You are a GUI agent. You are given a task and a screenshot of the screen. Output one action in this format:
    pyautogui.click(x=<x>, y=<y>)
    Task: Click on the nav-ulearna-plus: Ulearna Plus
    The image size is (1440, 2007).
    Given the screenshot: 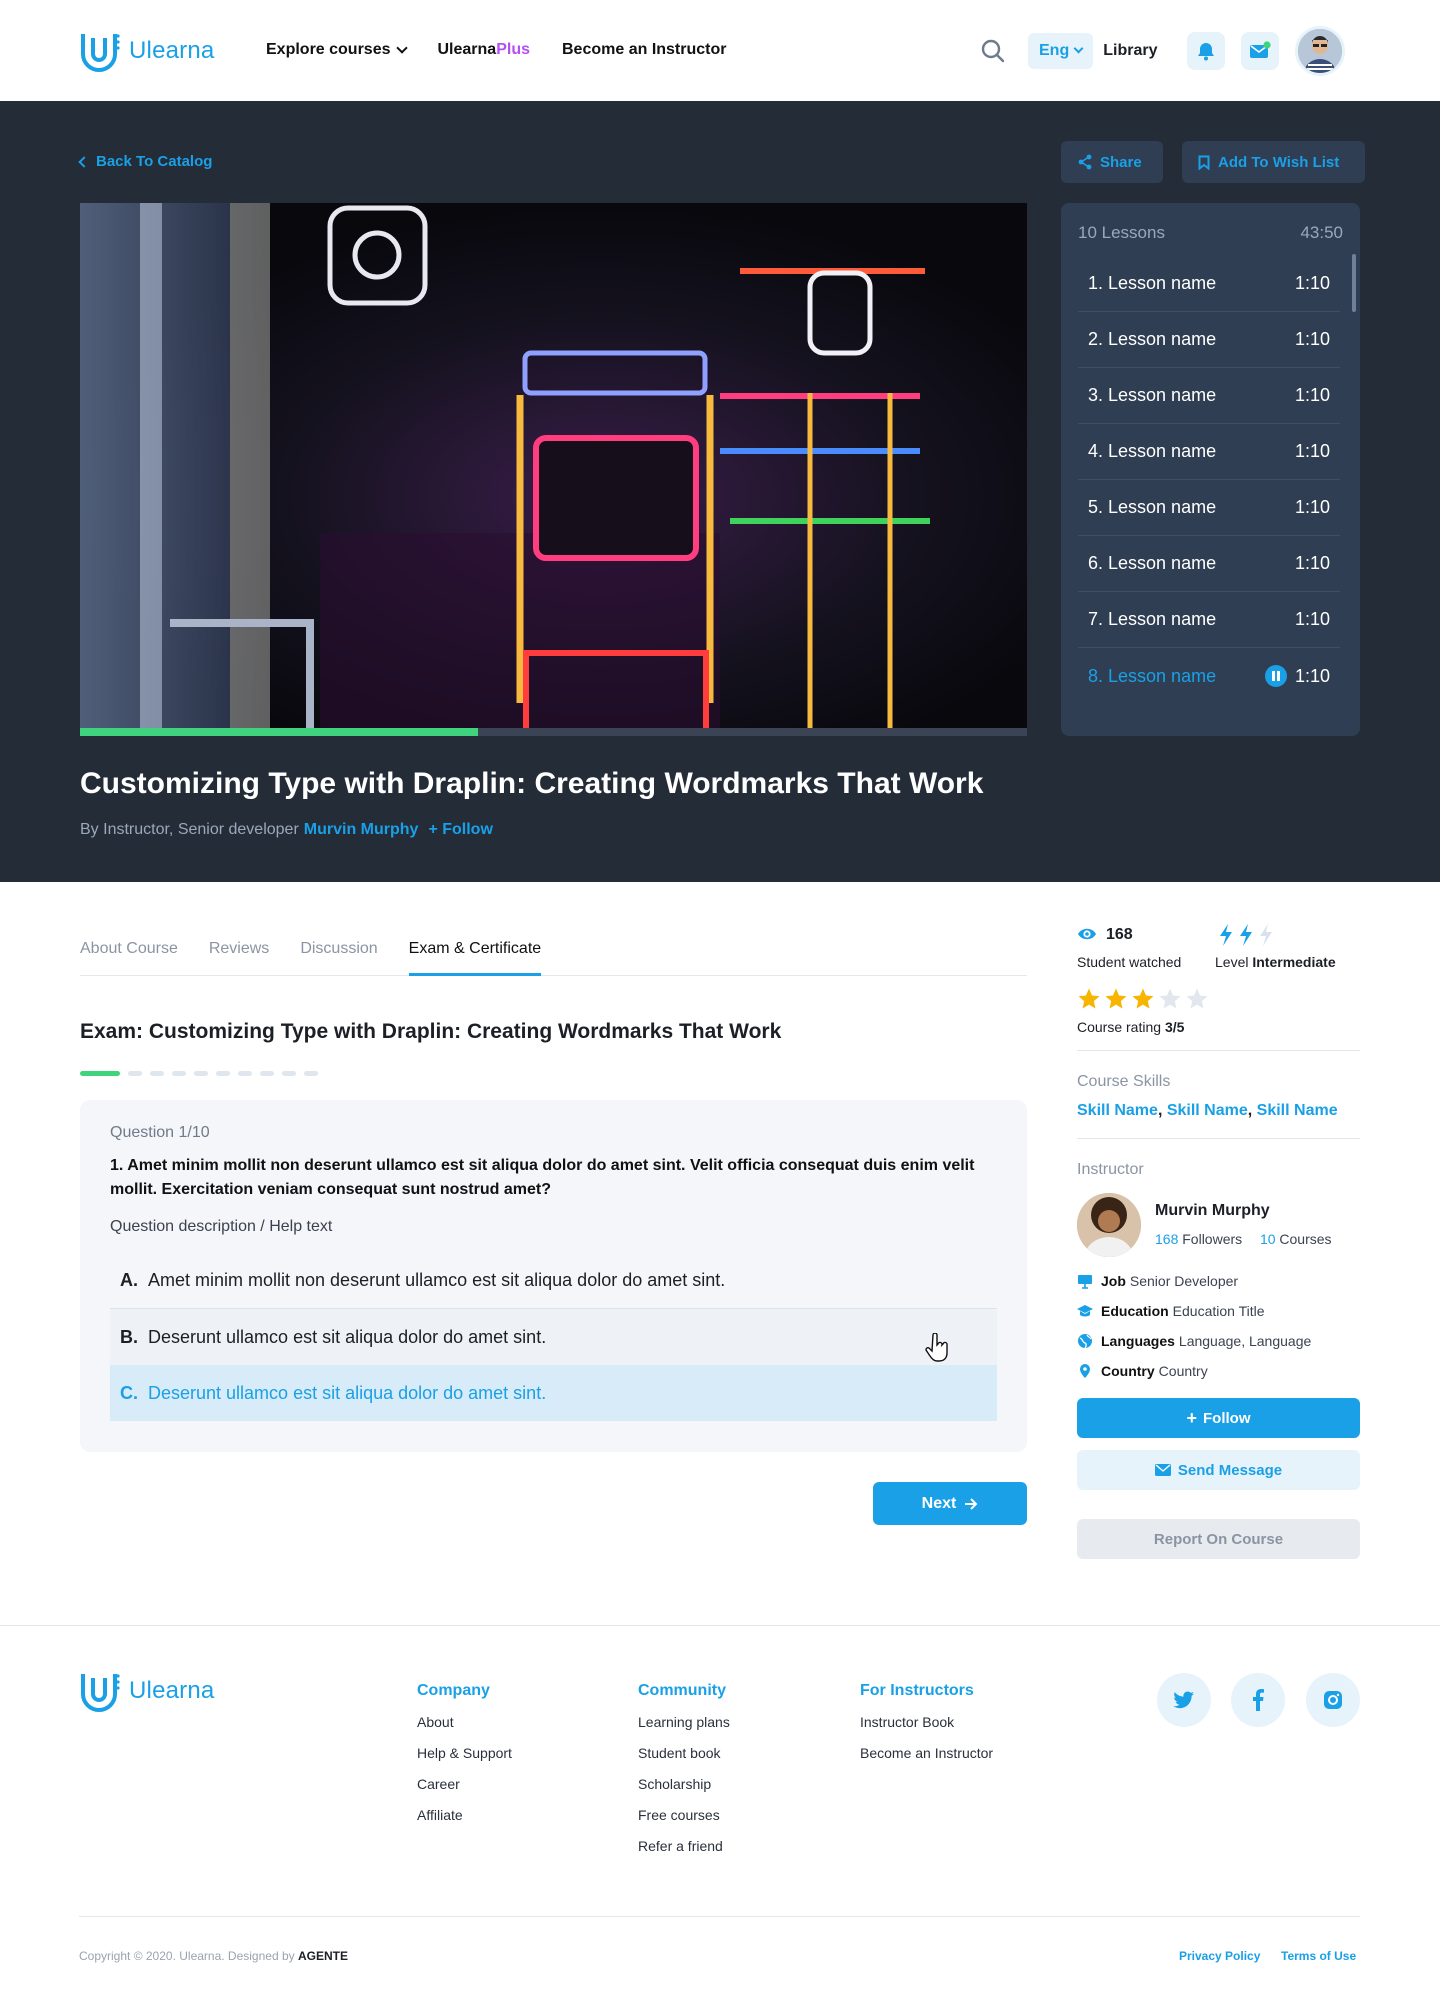 What is the action you would take?
    pyautogui.click(x=484, y=50)
    